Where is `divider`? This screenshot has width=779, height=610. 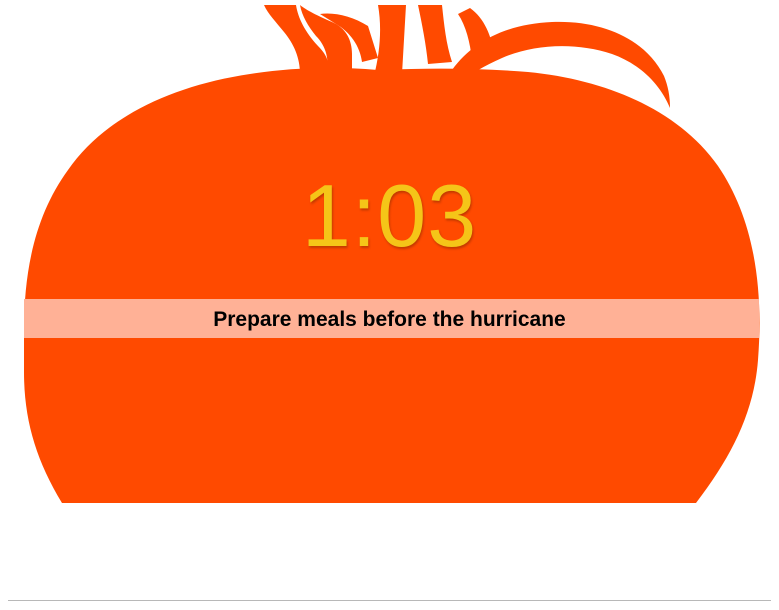
divider is located at coordinates (389, 600).